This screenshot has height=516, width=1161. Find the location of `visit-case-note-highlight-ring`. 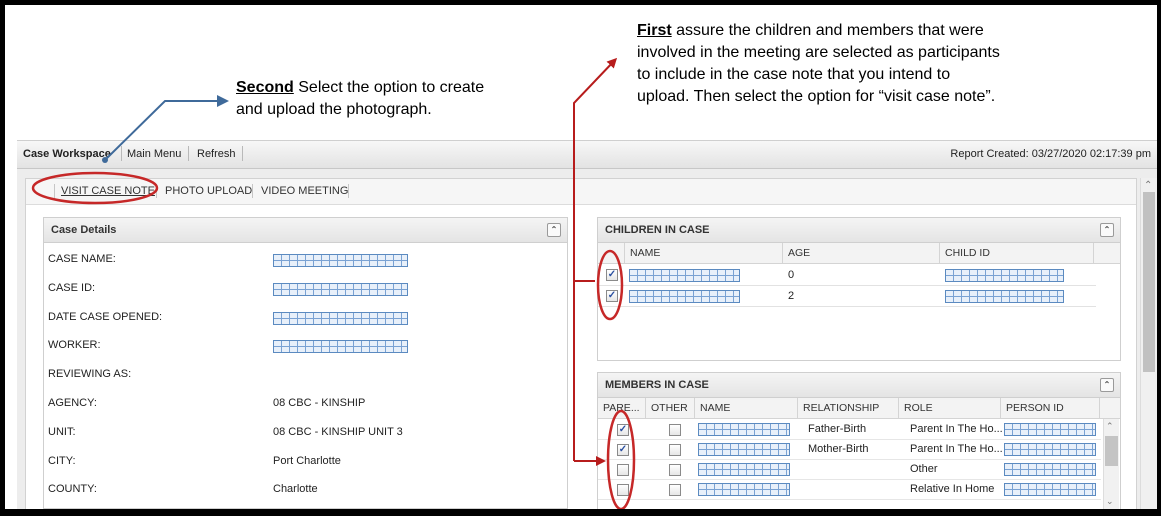

visit-case-note-highlight-ring is located at coordinates (95, 188).